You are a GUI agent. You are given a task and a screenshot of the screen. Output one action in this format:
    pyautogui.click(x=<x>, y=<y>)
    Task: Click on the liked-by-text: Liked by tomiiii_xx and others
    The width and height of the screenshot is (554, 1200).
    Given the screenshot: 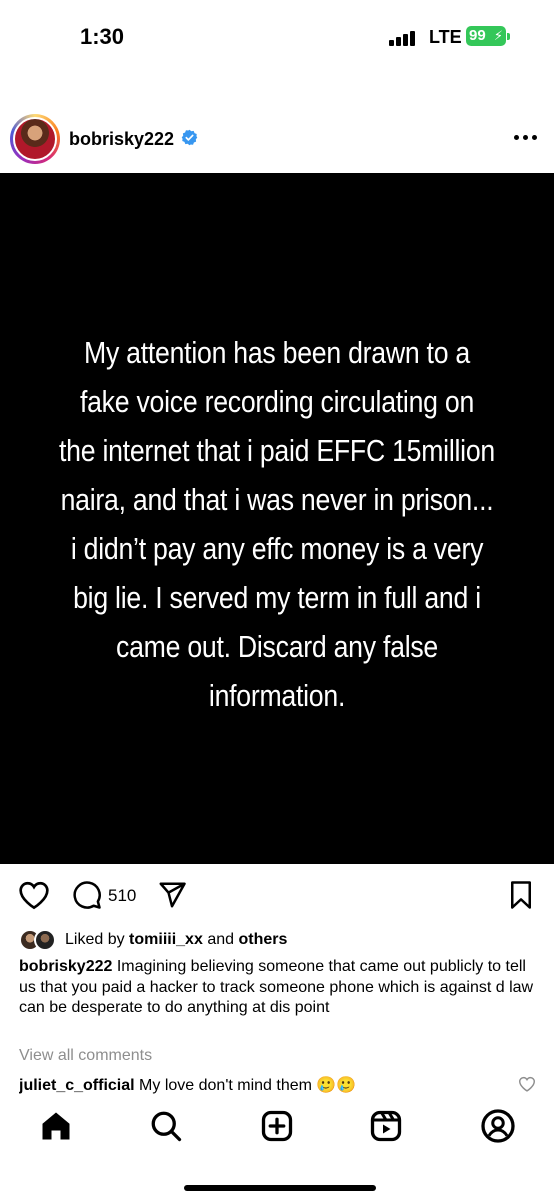 What is the action you would take?
    pyautogui.click(x=176, y=940)
    